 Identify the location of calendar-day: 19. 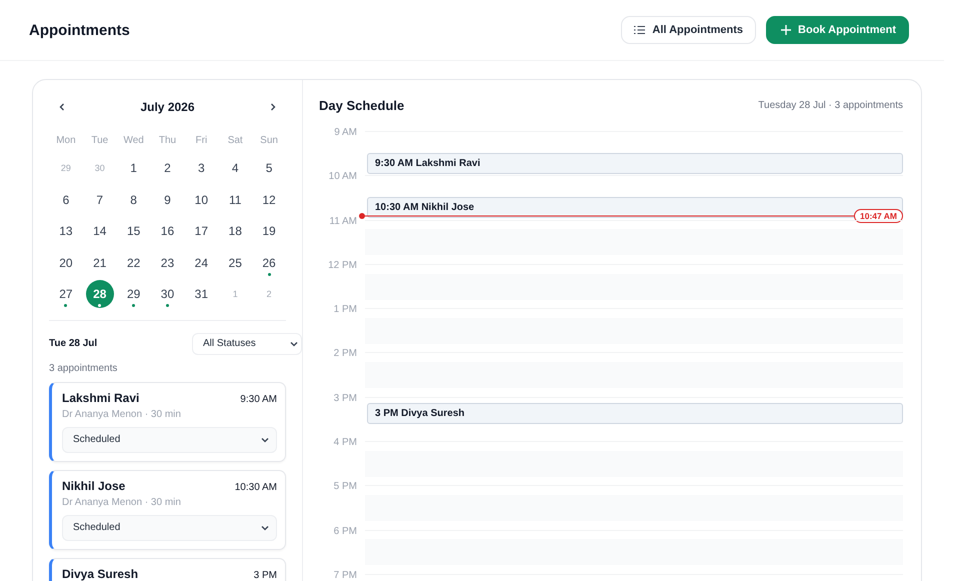
(269, 231).